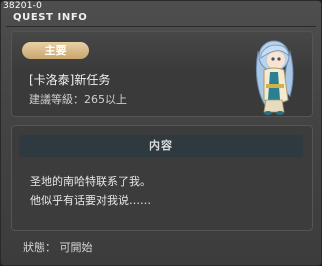  I want to click on quest-type-badge: 主要, so click(55, 50).